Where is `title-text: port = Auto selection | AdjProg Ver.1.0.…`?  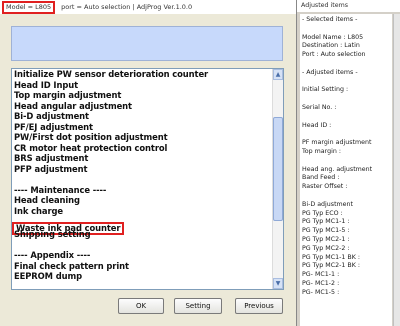 title-text: port = Auto selection | AdjProg Ver.1.0.… is located at coordinates (127, 7).